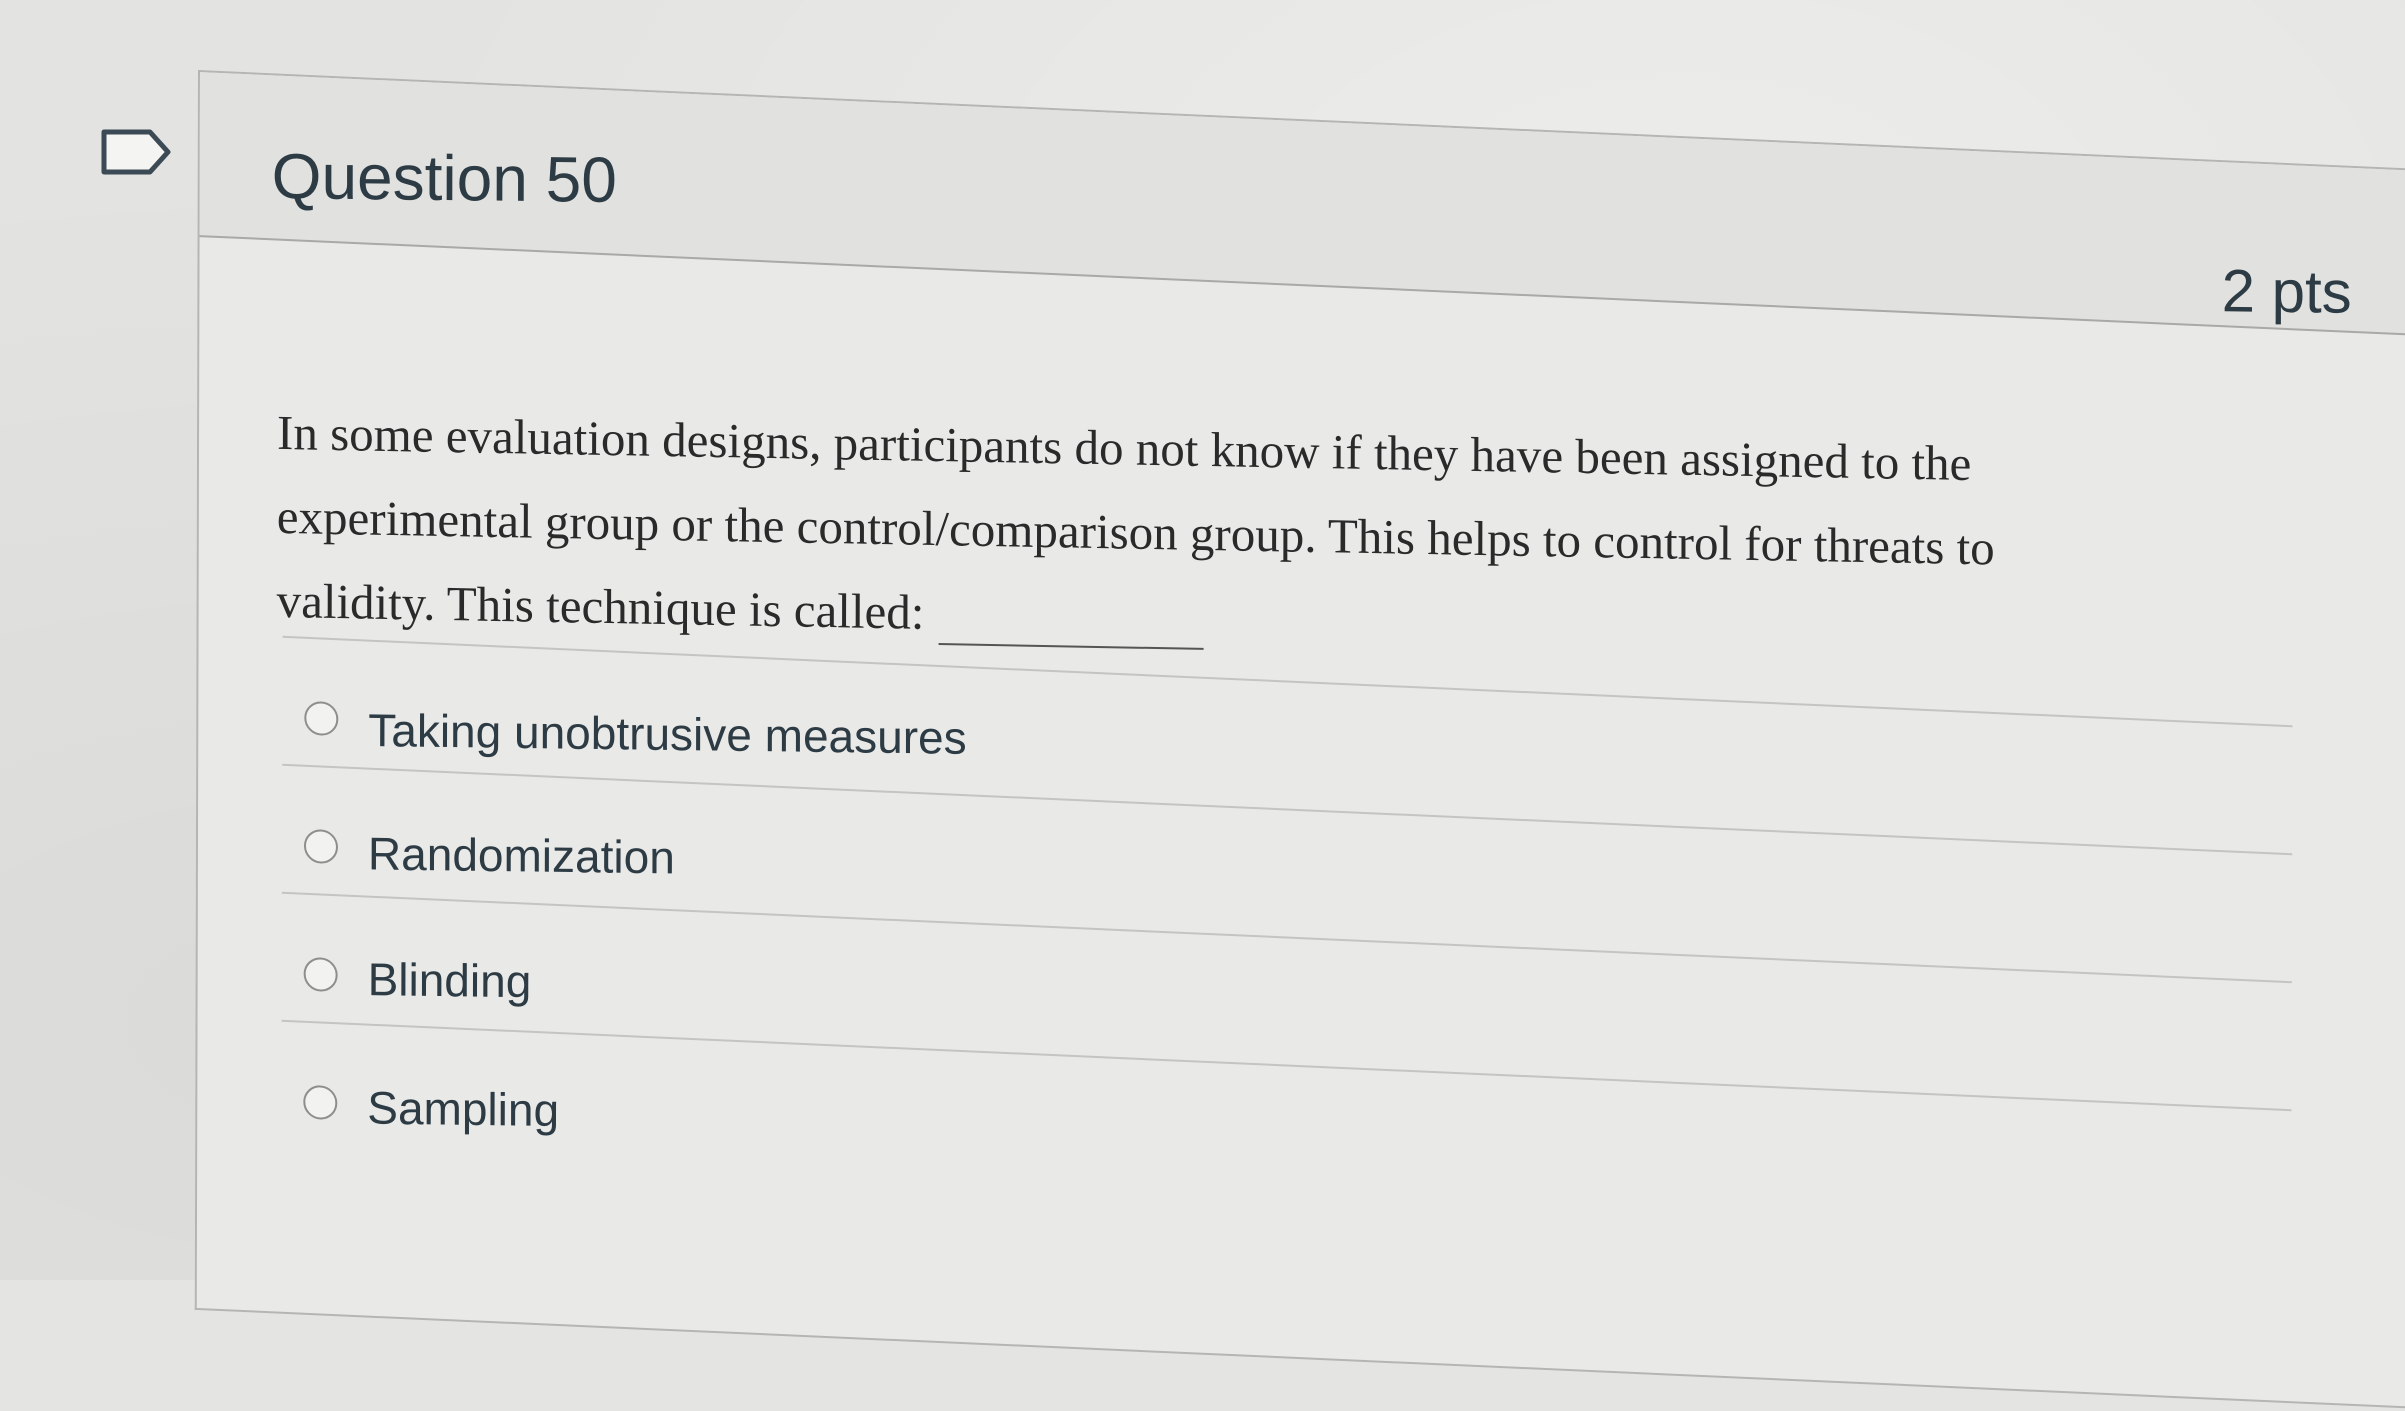  What do you see at coordinates (600, 606) in the screenshot?
I see `question-text-line-content: validity. This technique is called:` at bounding box center [600, 606].